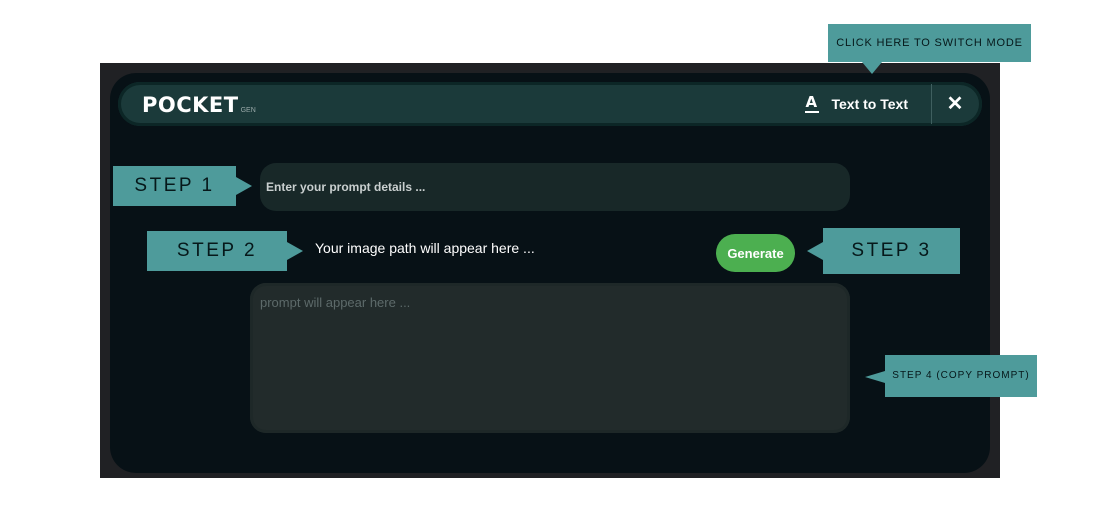 Image resolution: width=1100 pixels, height=508 pixels. I want to click on callout-step2: STEP 2, so click(225, 251).